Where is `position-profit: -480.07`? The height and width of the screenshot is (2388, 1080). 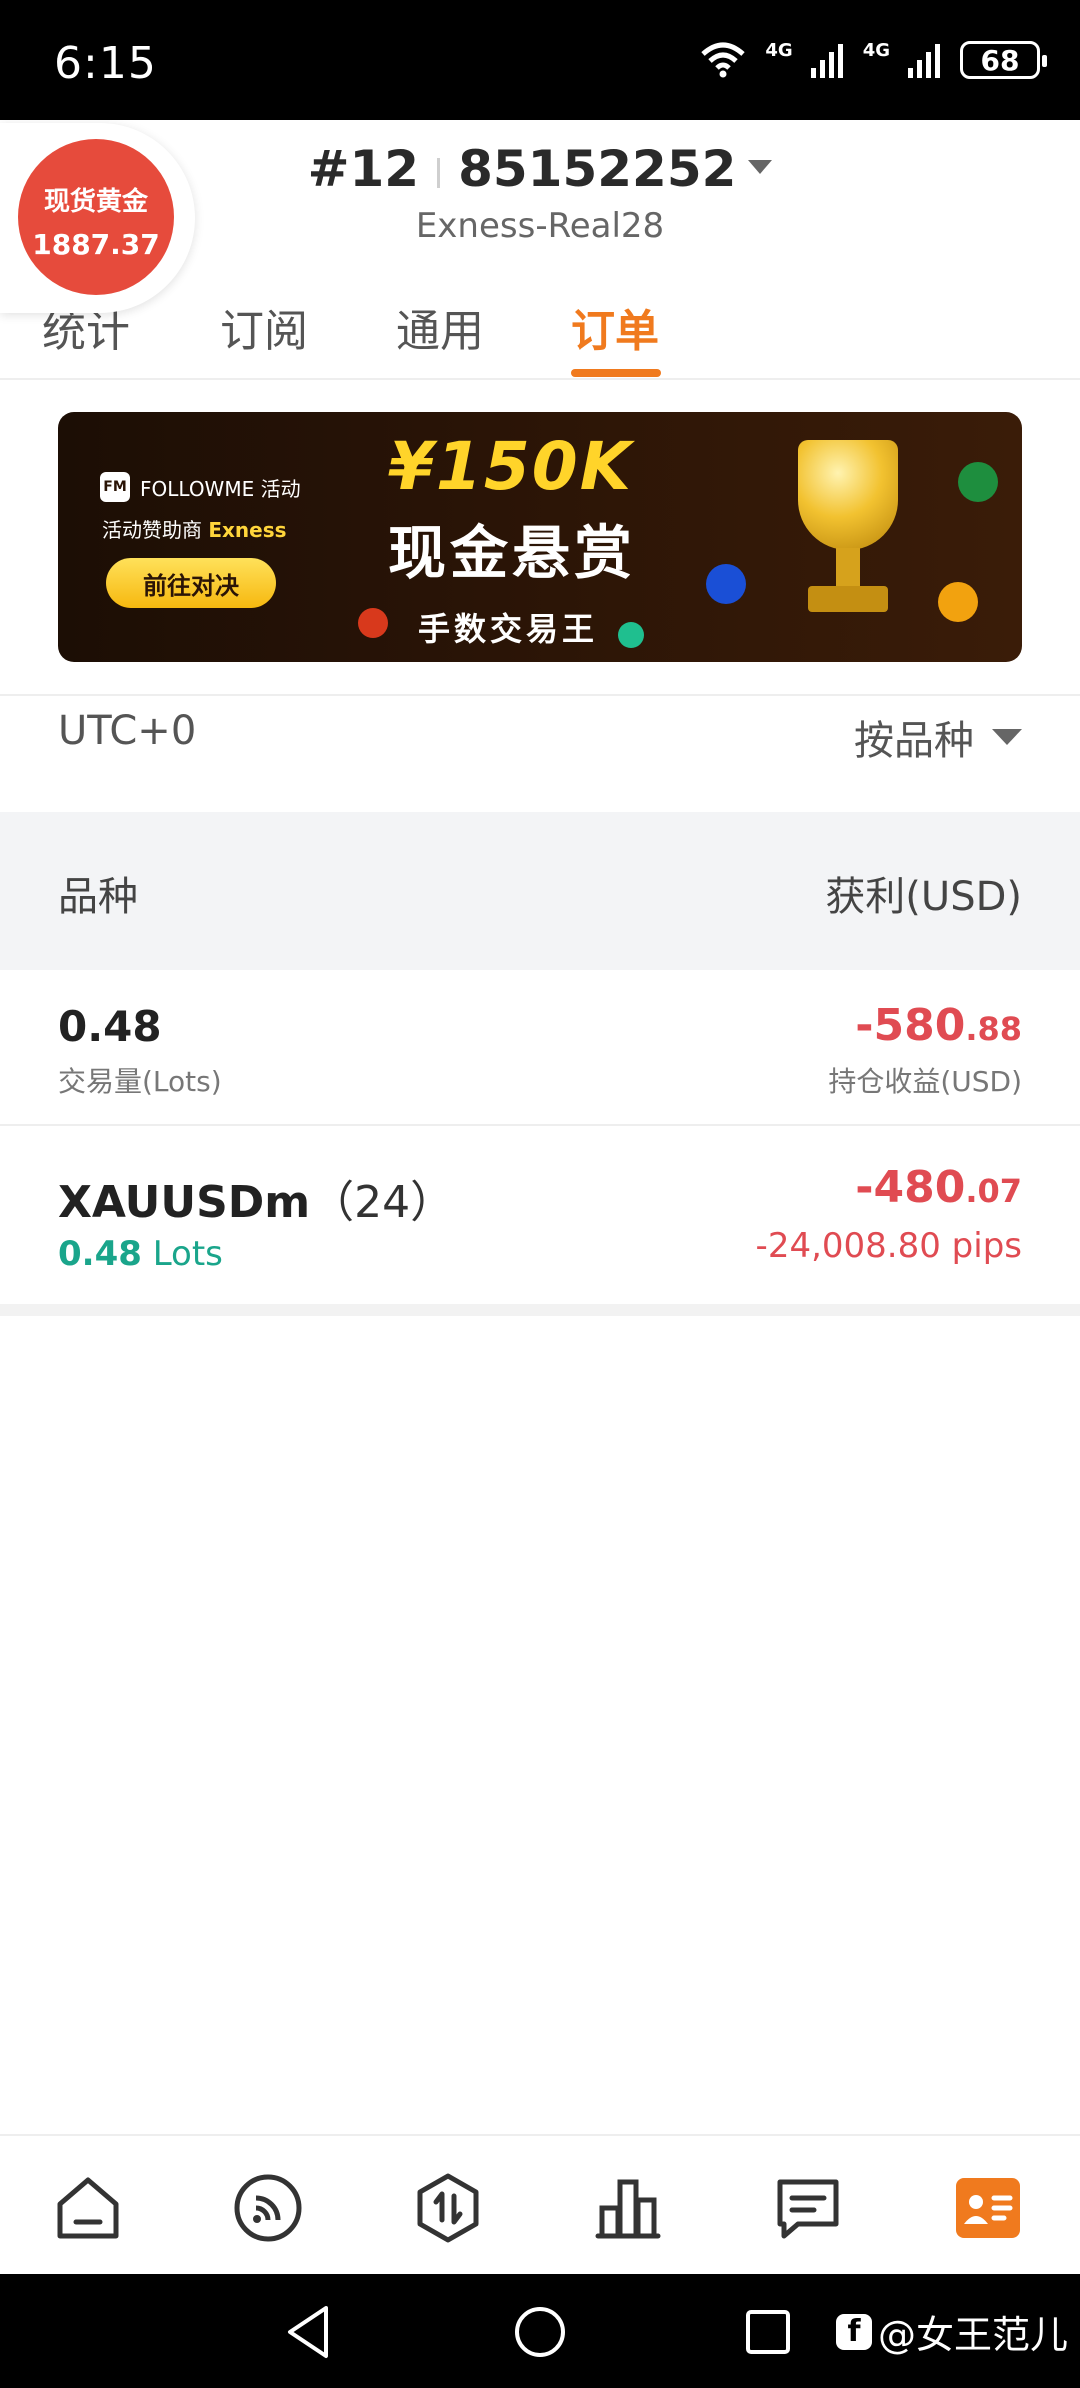
position-profit: -480.07 is located at coordinates (938, 1187).